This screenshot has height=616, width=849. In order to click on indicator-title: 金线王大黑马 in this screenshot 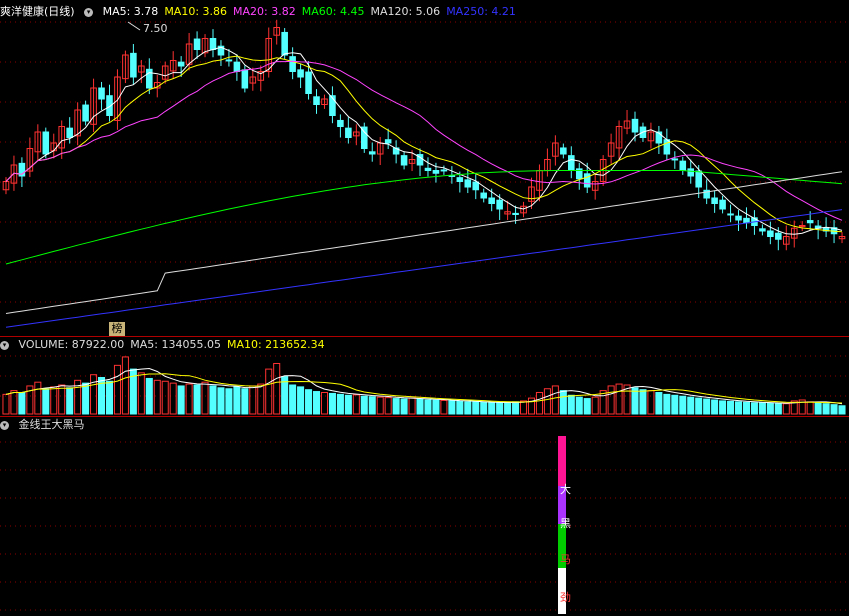, I will do `click(52, 424)`.